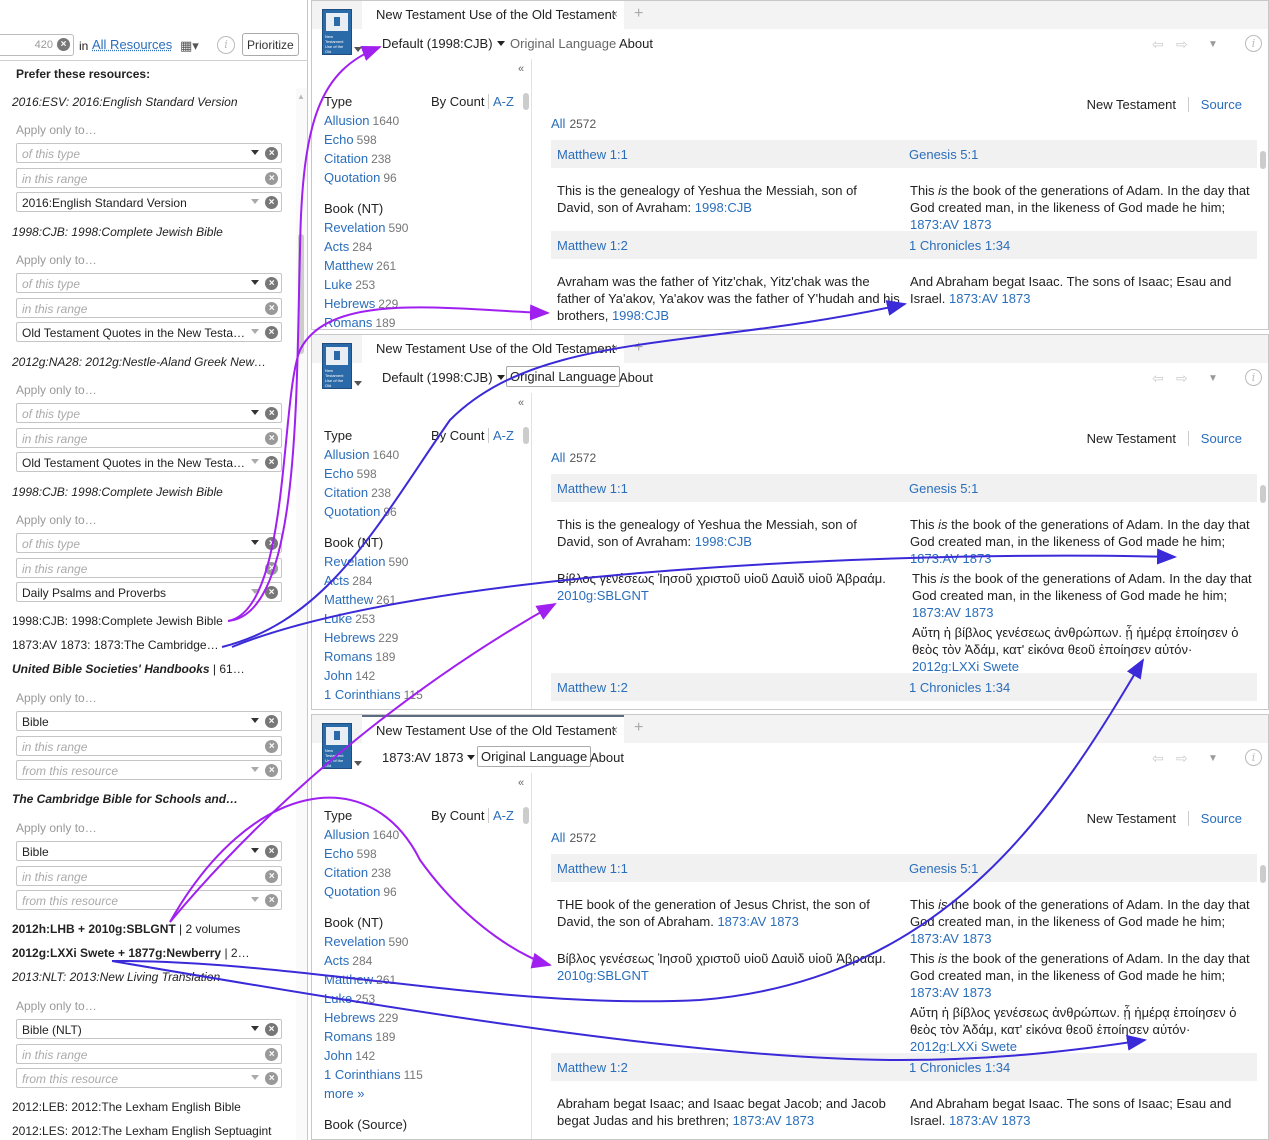 The height and width of the screenshot is (1140, 1269). Describe the element at coordinates (149, 592) in the screenshot. I see `resource-filter: Daily Psalms and Proverbs ×` at that location.